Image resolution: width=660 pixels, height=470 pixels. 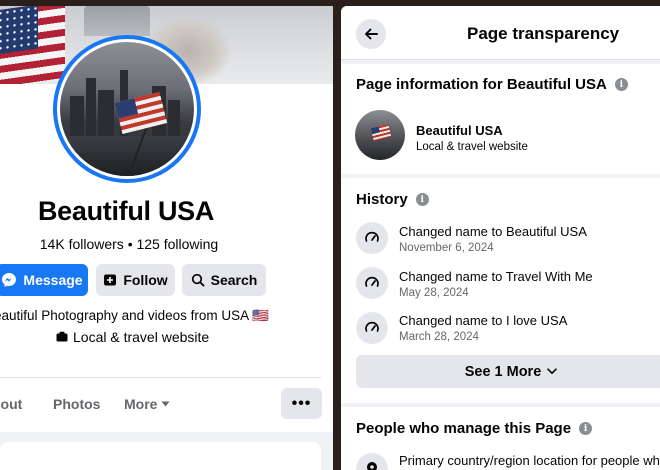 I want to click on page-thumbnail, so click(x=380, y=135).